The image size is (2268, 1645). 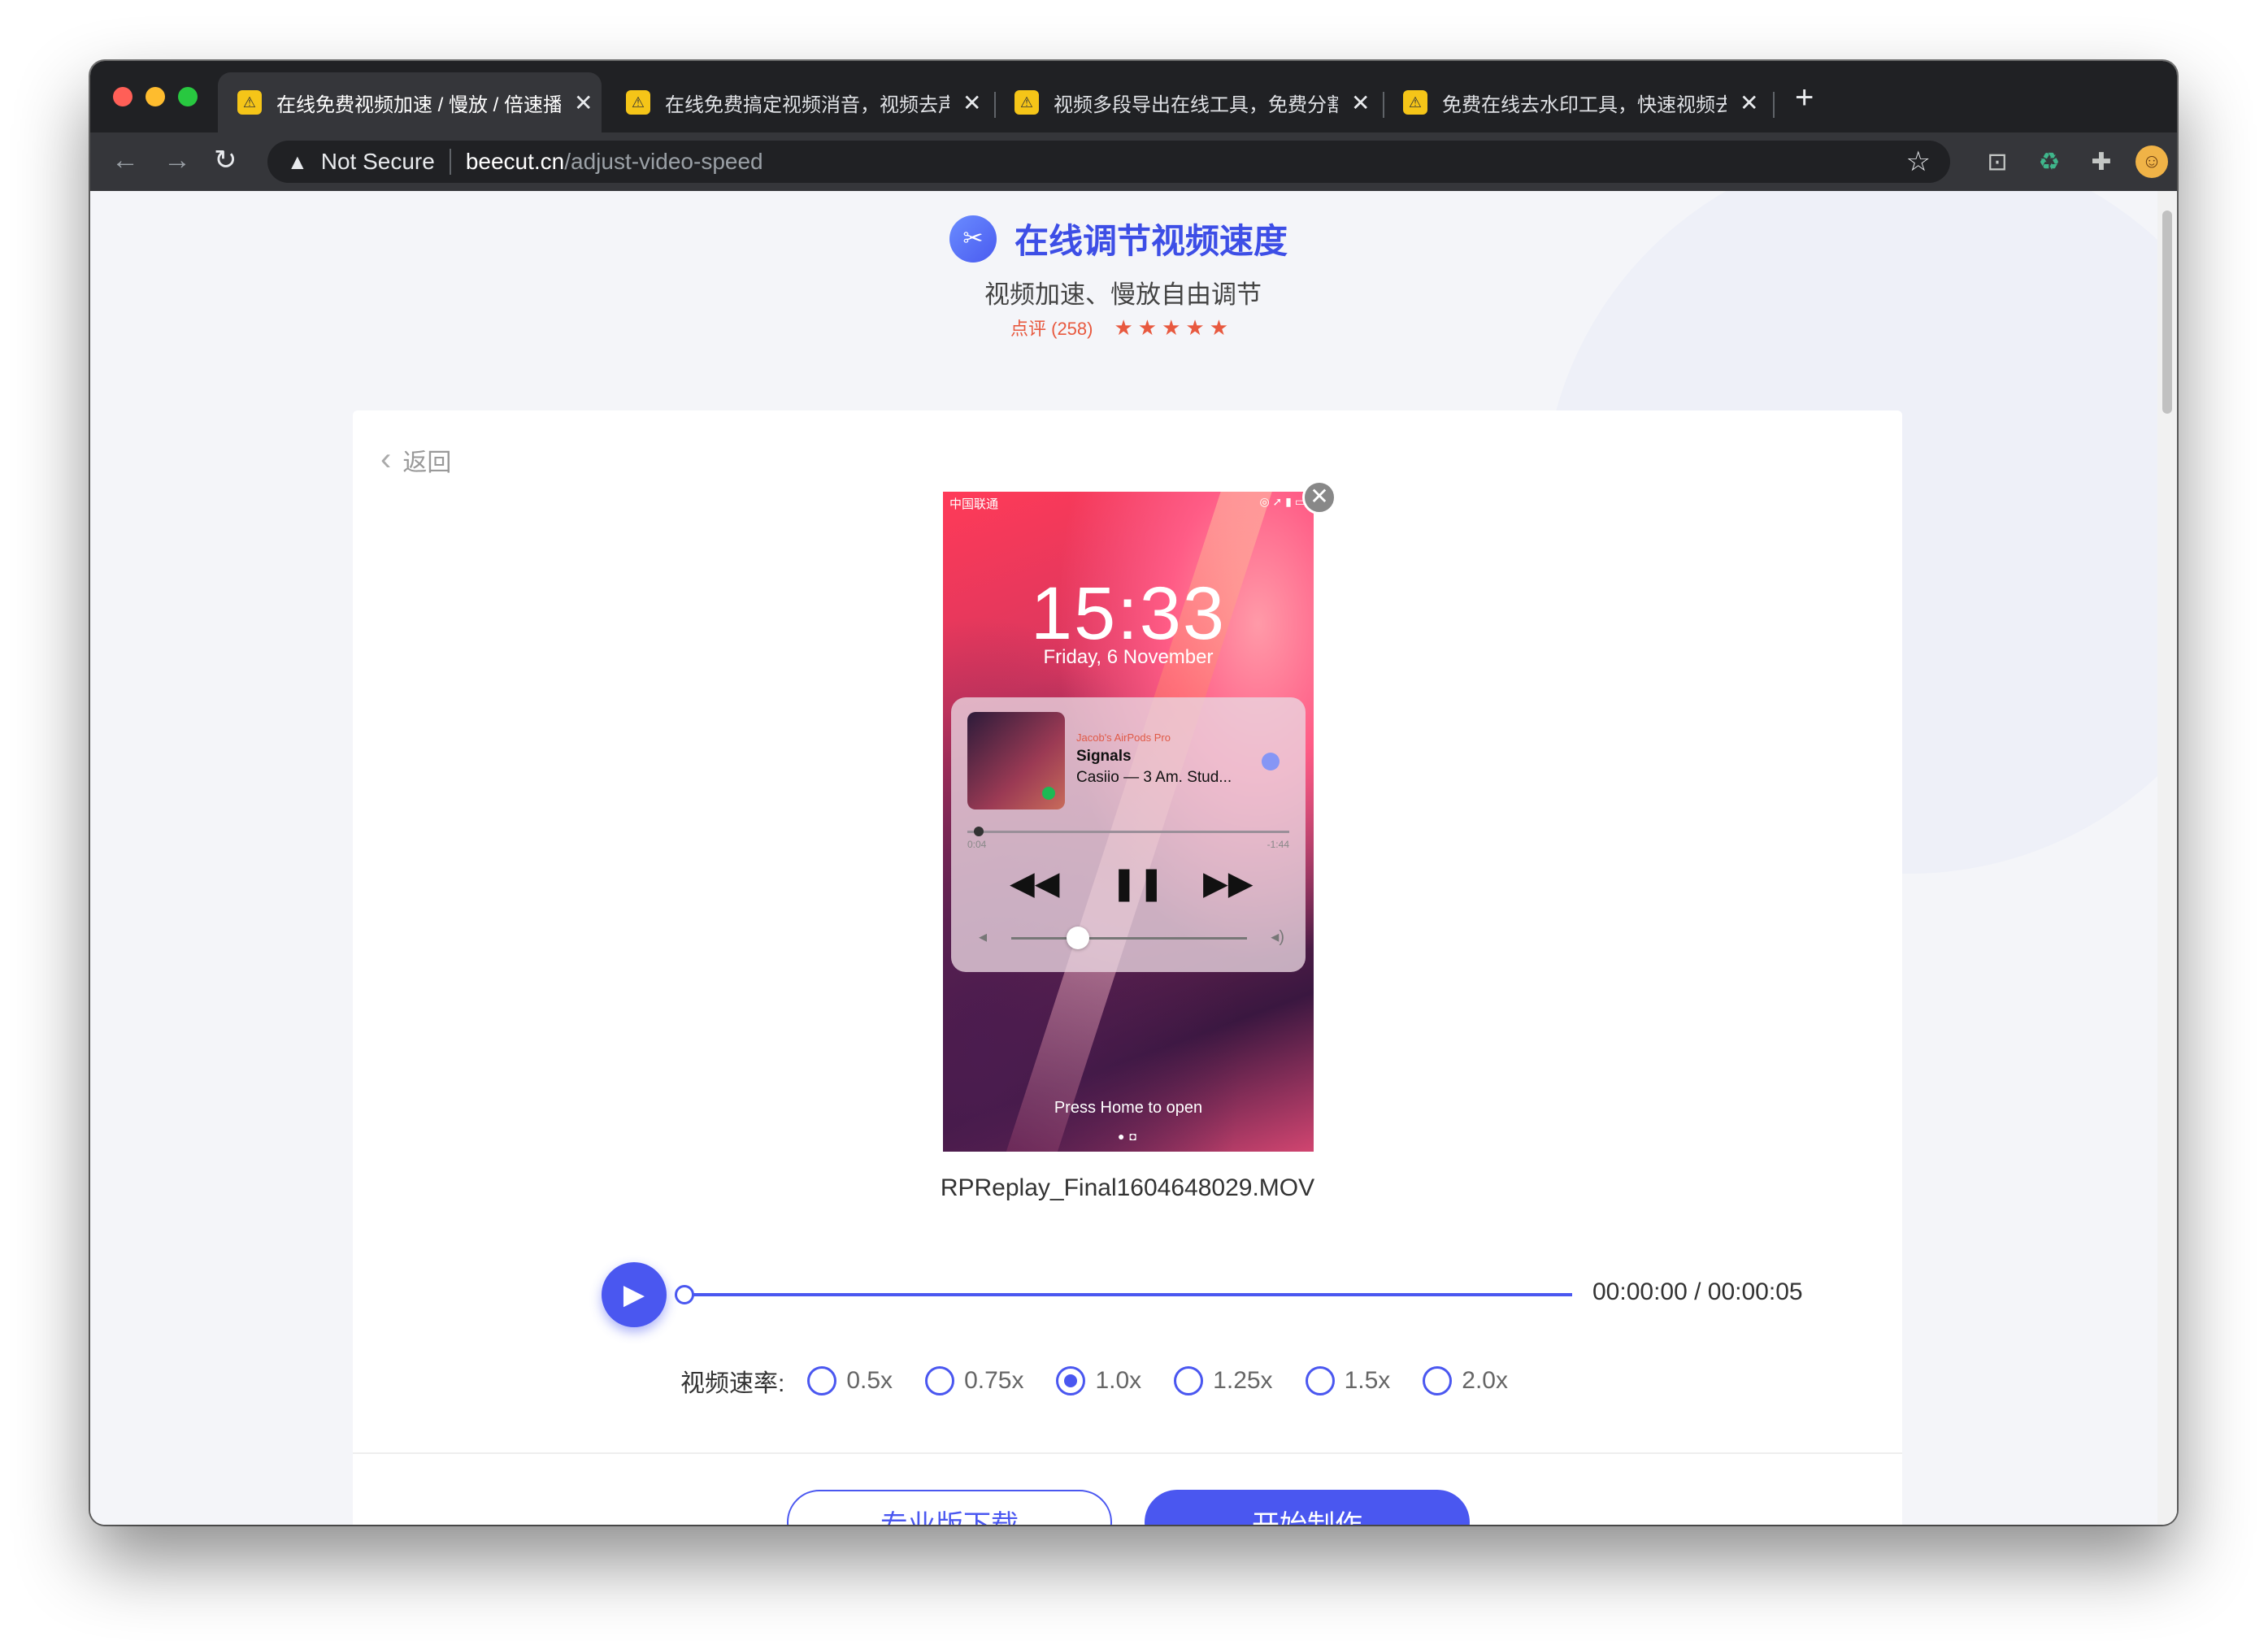 I want to click on page-title: 在线调节视频速度, so click(x=1151, y=241).